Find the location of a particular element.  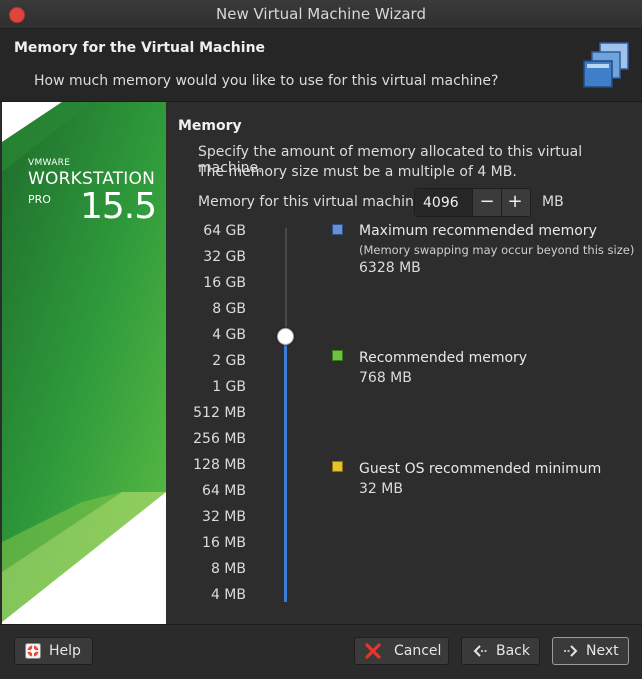

next-arrow-icon is located at coordinates (571, 651).